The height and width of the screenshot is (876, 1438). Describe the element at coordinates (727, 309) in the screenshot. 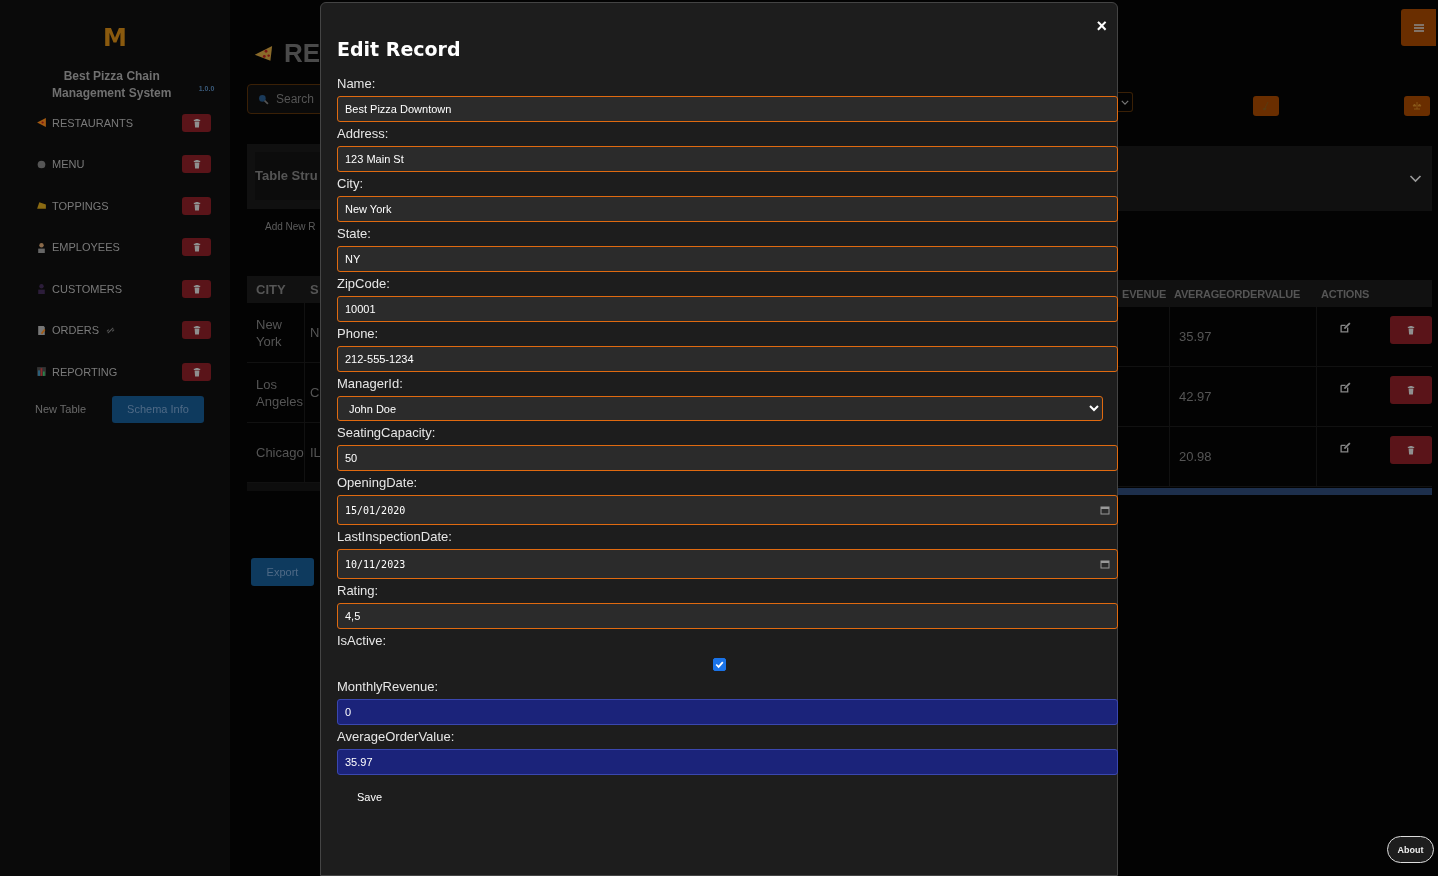

I see `input-field: 10001` at that location.